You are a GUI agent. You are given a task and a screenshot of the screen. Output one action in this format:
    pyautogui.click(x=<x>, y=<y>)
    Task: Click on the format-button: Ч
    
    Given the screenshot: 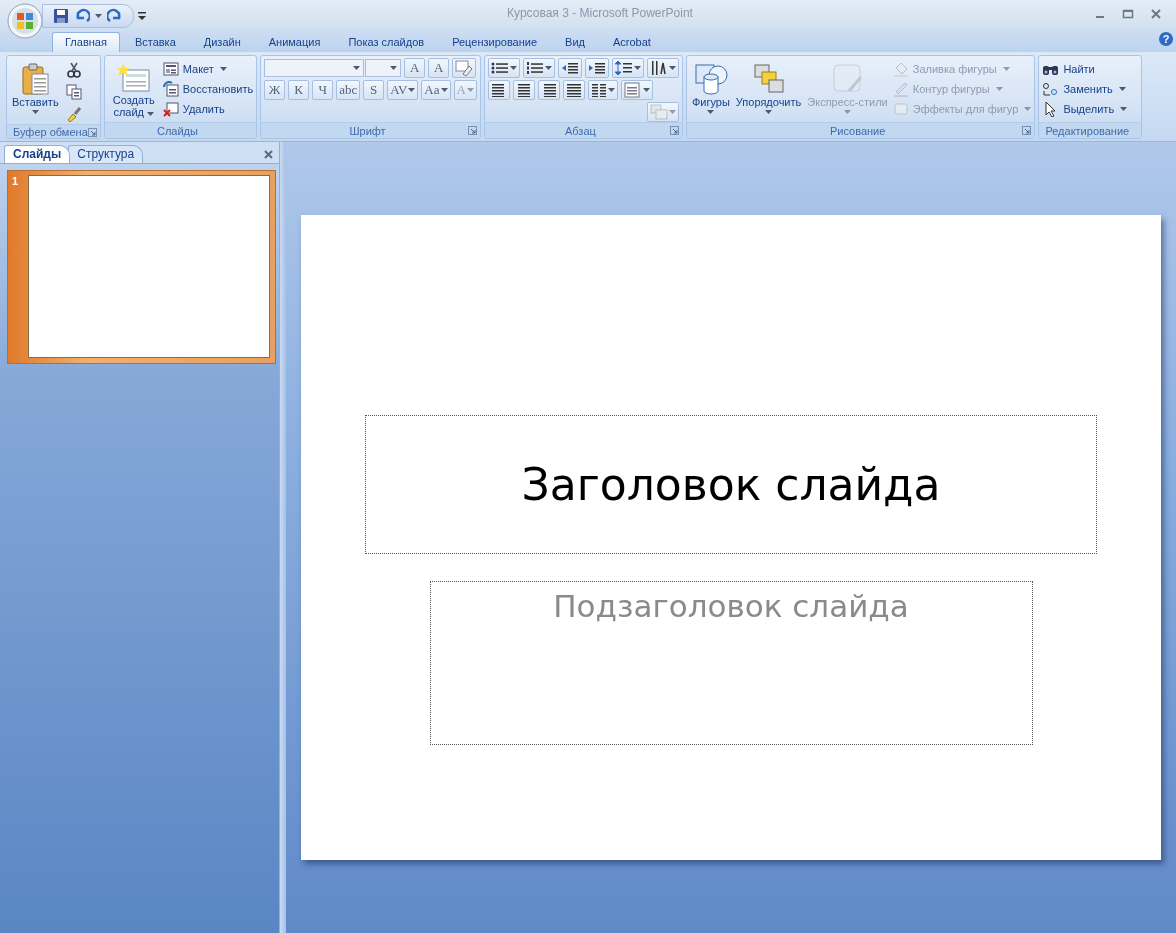 What is the action you would take?
    pyautogui.click(x=323, y=90)
    